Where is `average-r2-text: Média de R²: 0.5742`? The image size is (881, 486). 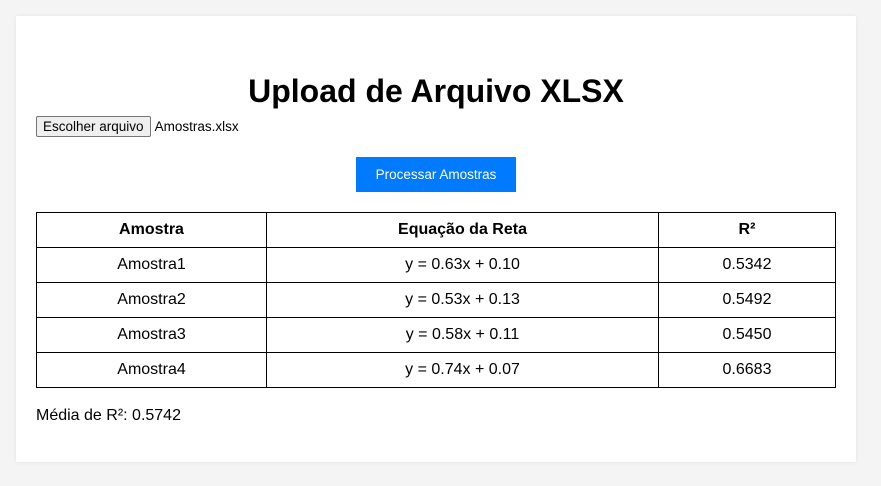
average-r2-text: Média de R²: 0.5742 is located at coordinates (108, 415).